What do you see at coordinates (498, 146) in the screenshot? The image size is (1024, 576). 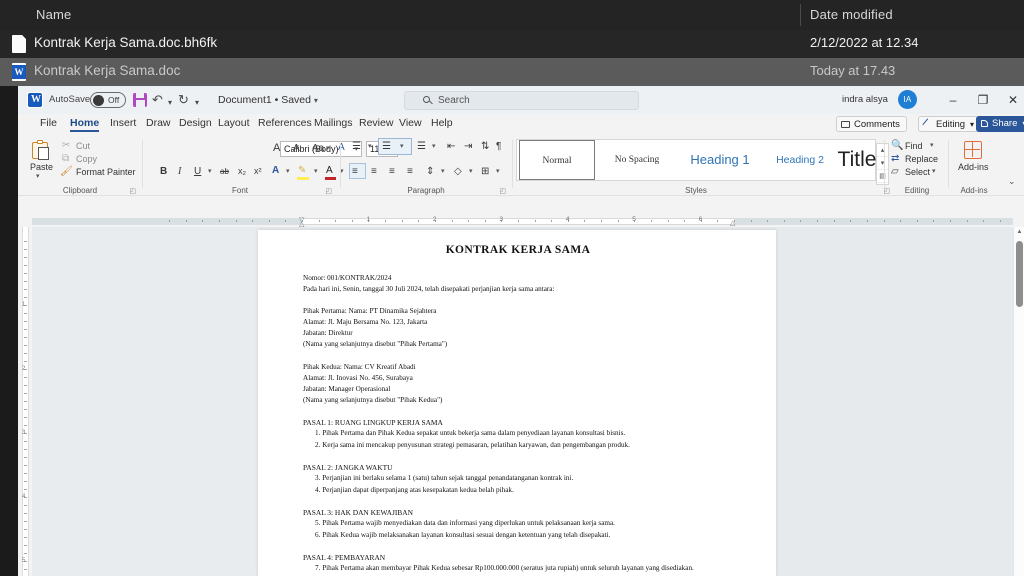 I see `show-formatting-marks-icon: ¶` at bounding box center [498, 146].